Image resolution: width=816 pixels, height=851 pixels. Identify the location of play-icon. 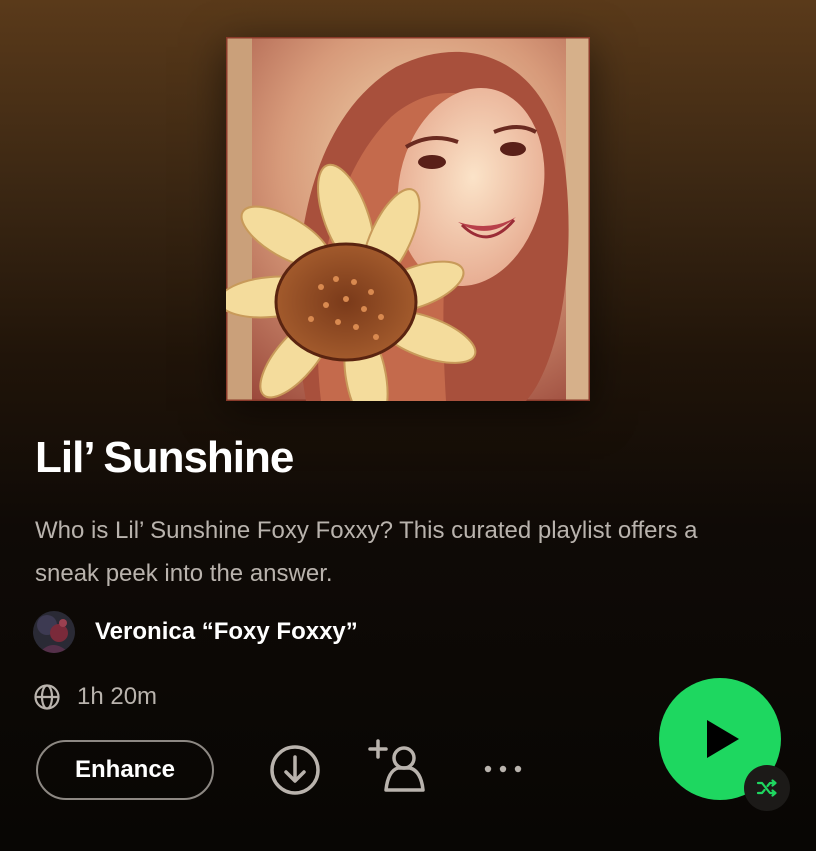
(723, 739).